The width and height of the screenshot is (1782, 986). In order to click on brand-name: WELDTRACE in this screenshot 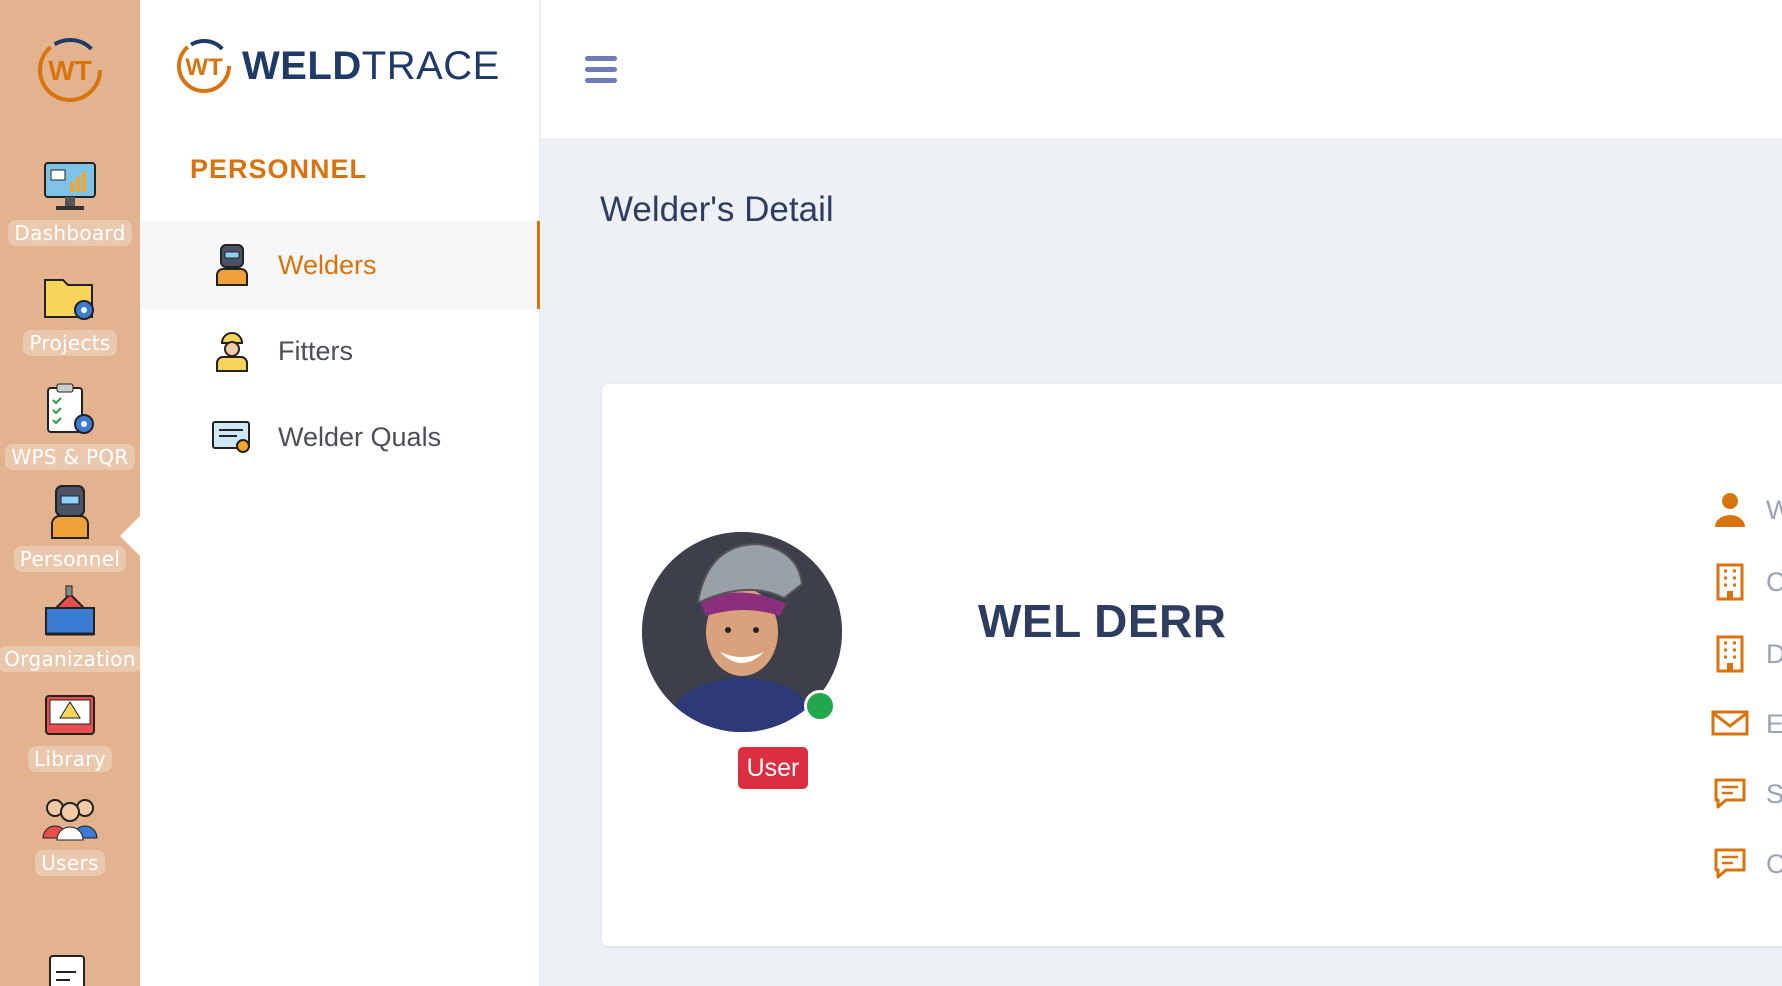, I will do `click(371, 65)`.